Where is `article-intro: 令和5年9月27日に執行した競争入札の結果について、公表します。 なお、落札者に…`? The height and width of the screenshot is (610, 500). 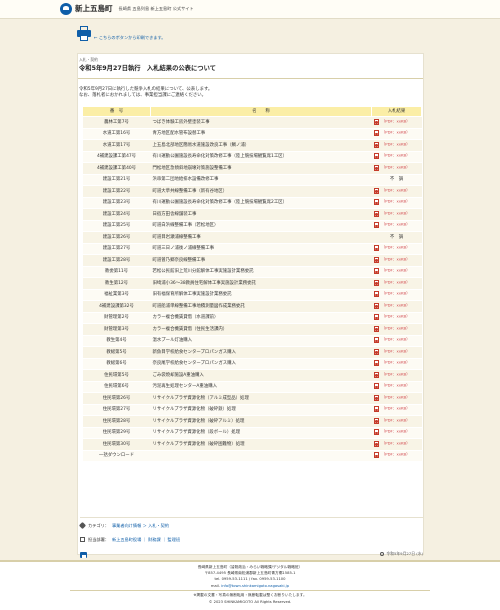 article-intro: 令和5年9月27日に執行した競争入札の結果について、公表します。 なお、落札者に… is located at coordinates (251, 93).